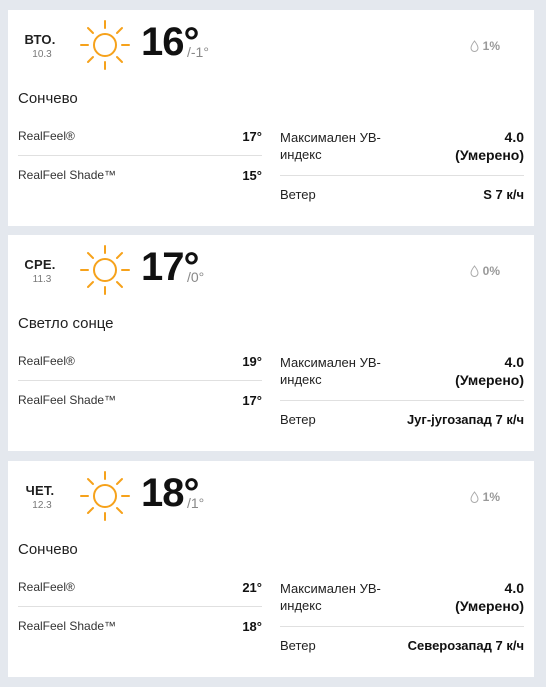 Image resolution: width=546 pixels, height=687 pixels. Describe the element at coordinates (66, 323) in the screenshot. I see `weather-phrase: Светло сонце` at that location.